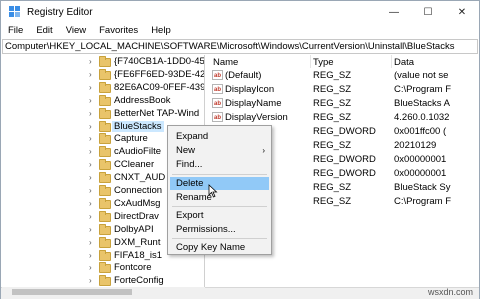 This screenshot has height=299, width=480. I want to click on tree-item-label: CCleaner, so click(134, 165).